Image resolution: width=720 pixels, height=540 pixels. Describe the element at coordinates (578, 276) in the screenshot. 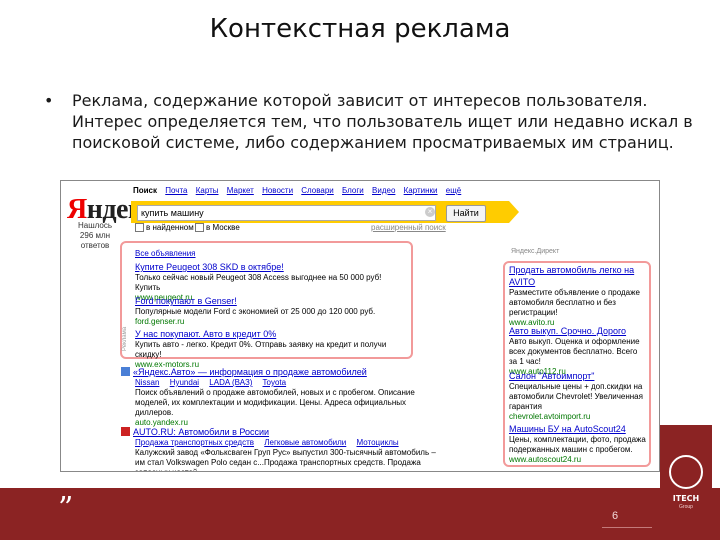

I see `side-ad-title-link: Продать автомобиль легко на AVITO` at that location.